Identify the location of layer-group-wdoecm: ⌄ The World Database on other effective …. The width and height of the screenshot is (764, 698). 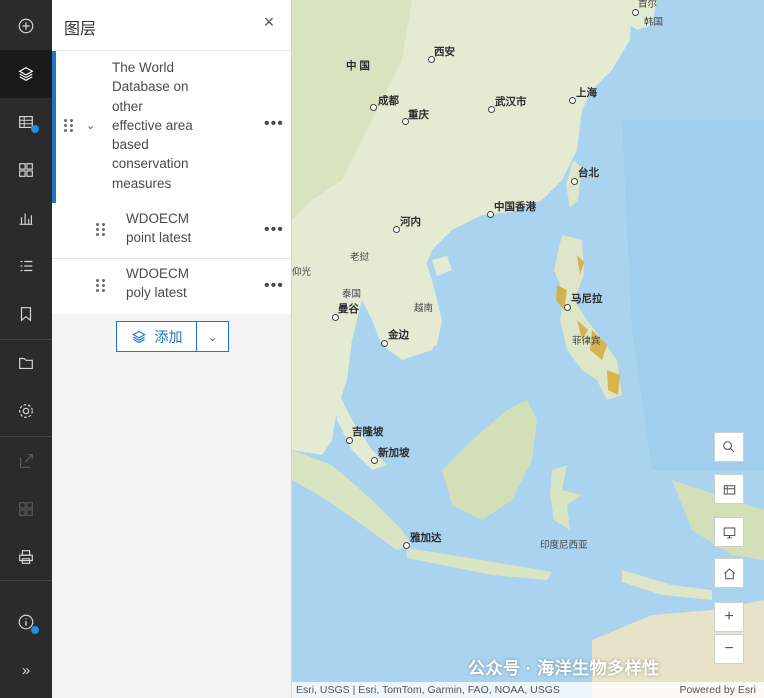
(171, 127).